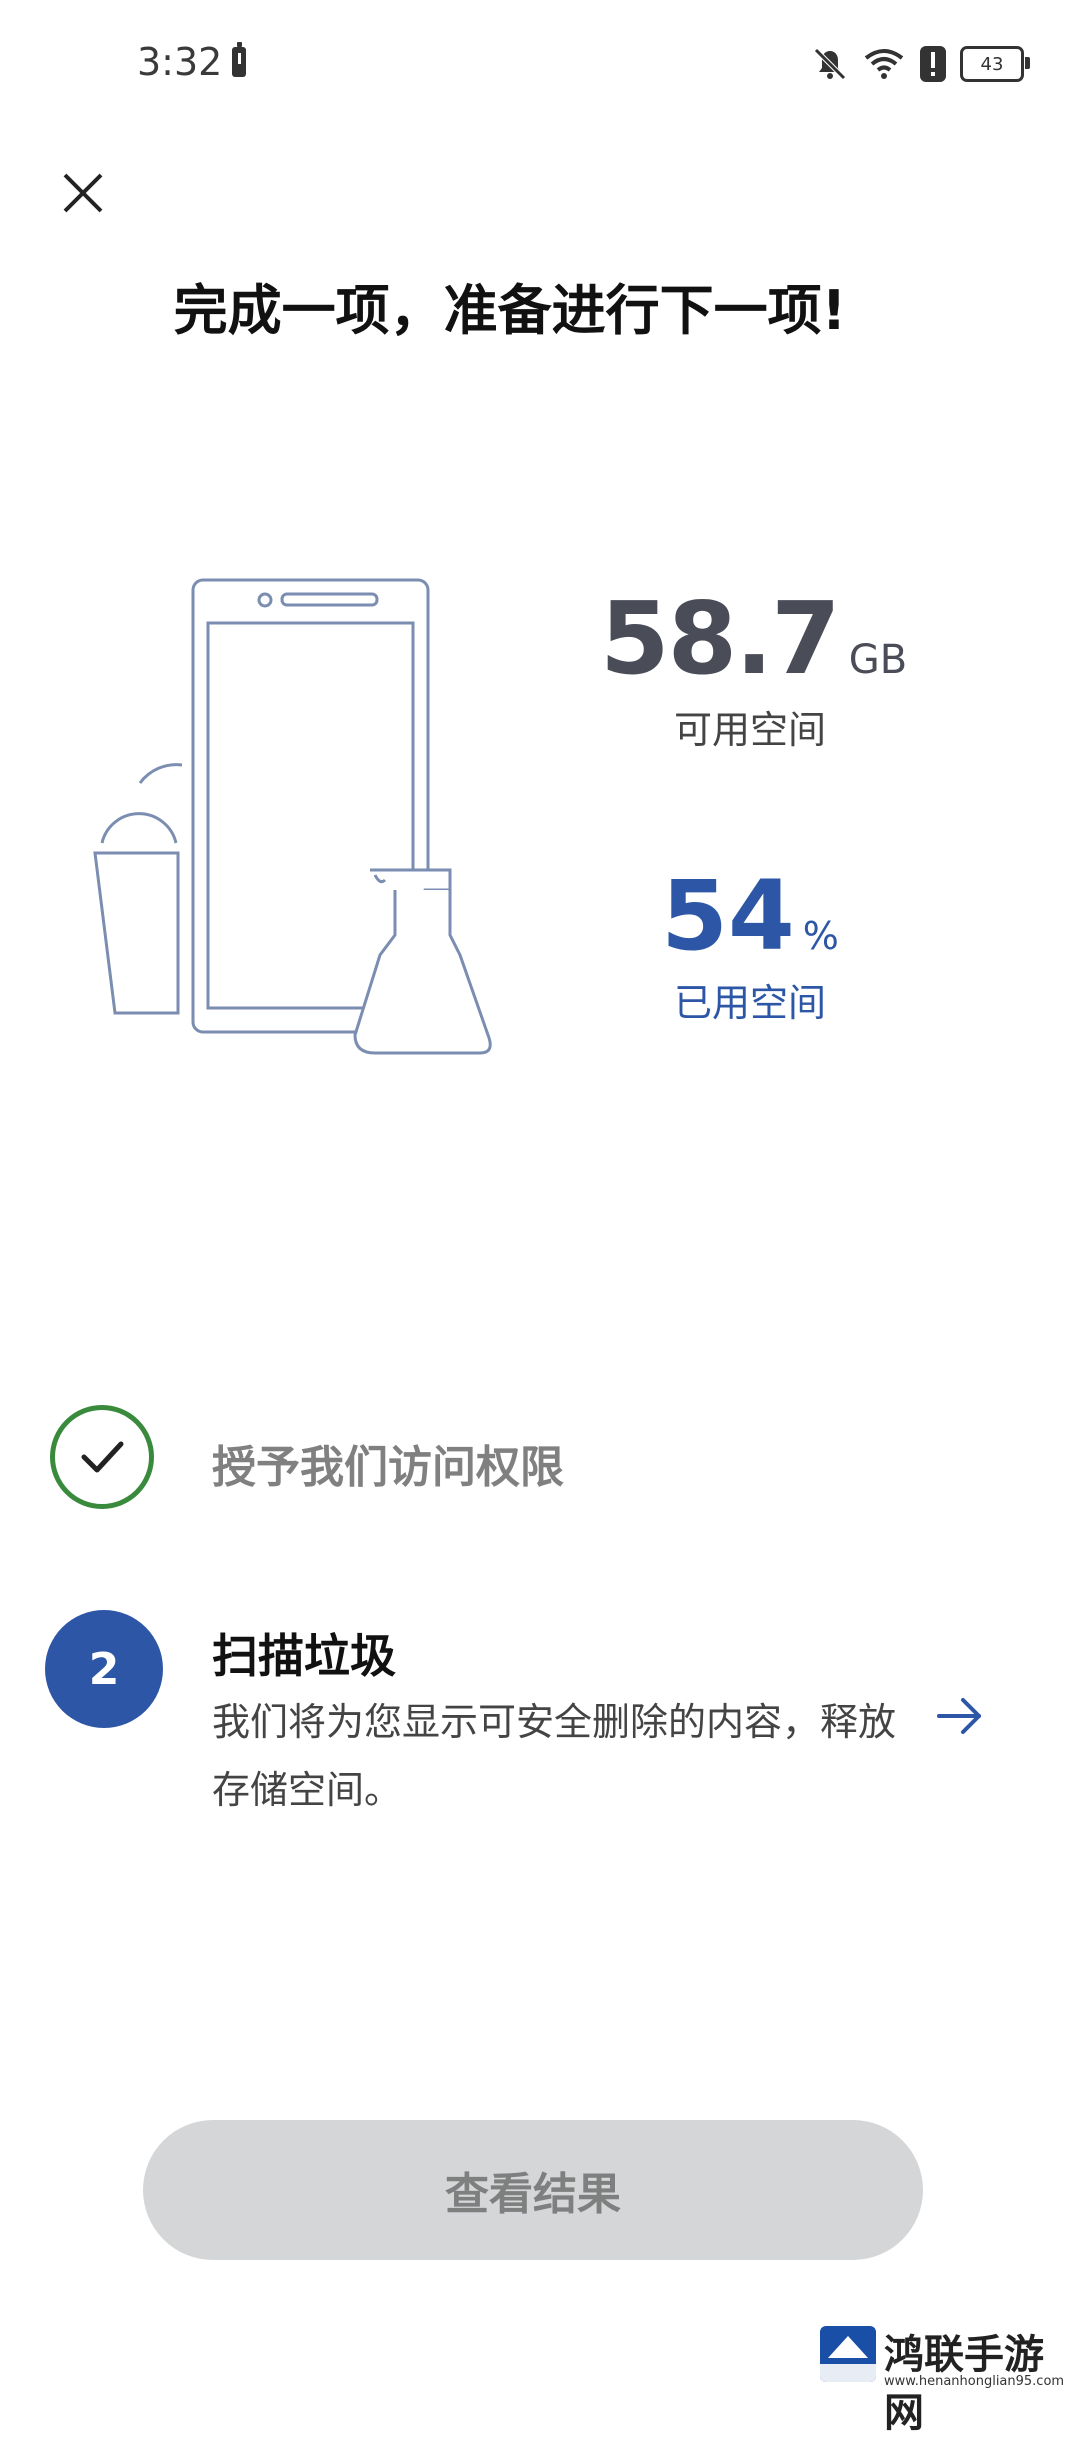 The height and width of the screenshot is (2438, 1080). I want to click on used-space-label: 已用空间, so click(749, 1003).